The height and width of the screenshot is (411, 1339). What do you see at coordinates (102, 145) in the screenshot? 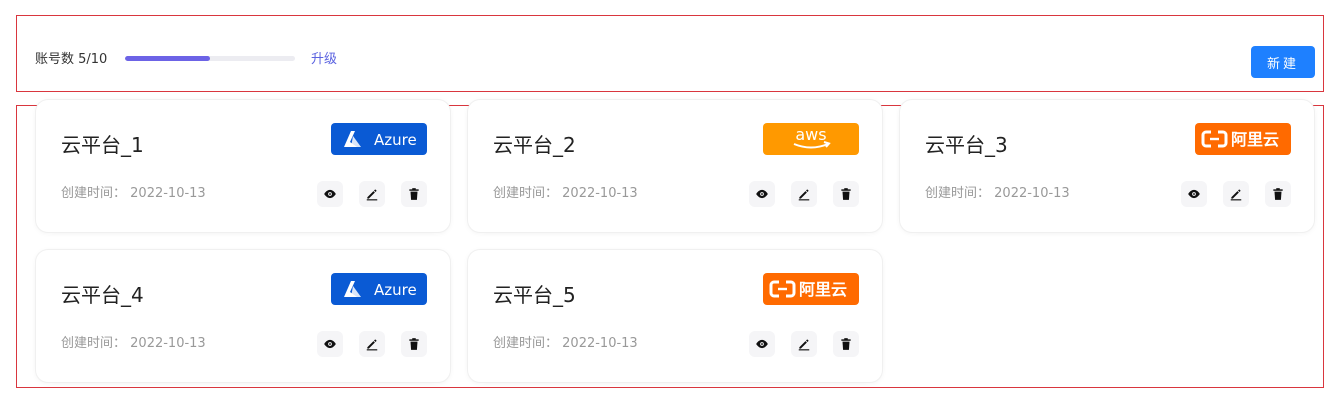
I see `card-title: 云平台_1` at bounding box center [102, 145].